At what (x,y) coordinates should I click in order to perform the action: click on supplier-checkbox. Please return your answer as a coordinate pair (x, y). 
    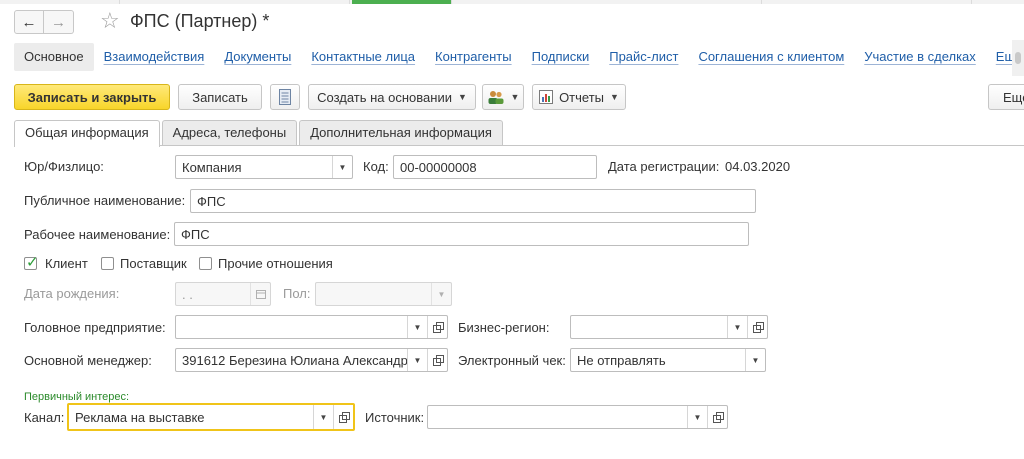
    Looking at the image, I should click on (107, 263).